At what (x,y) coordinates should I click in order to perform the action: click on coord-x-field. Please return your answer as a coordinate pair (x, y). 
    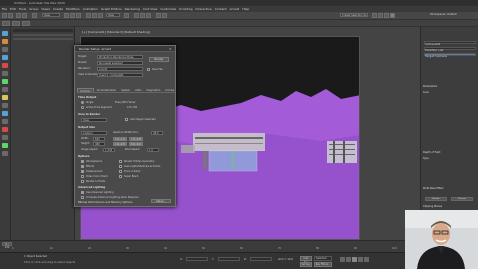
    Looking at the image, I should click on (197, 259).